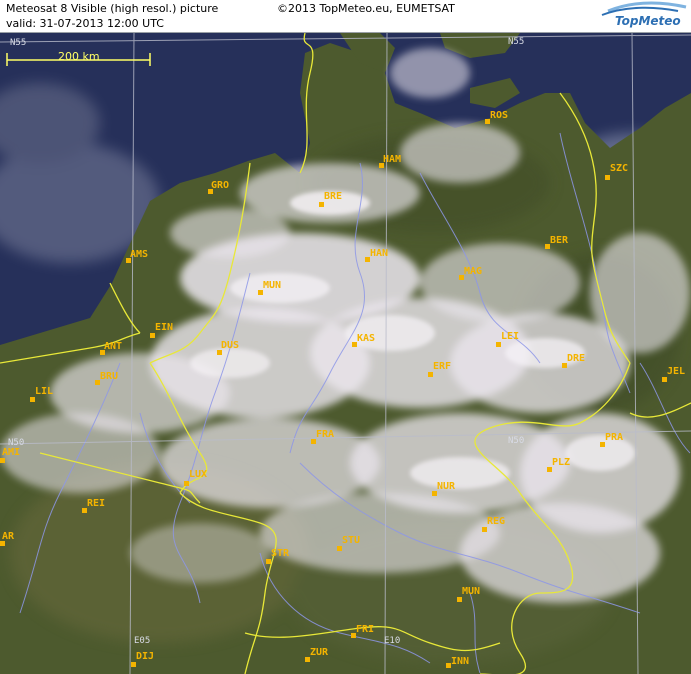  I want to click on city-label-zur: ZUR, so click(319, 652).